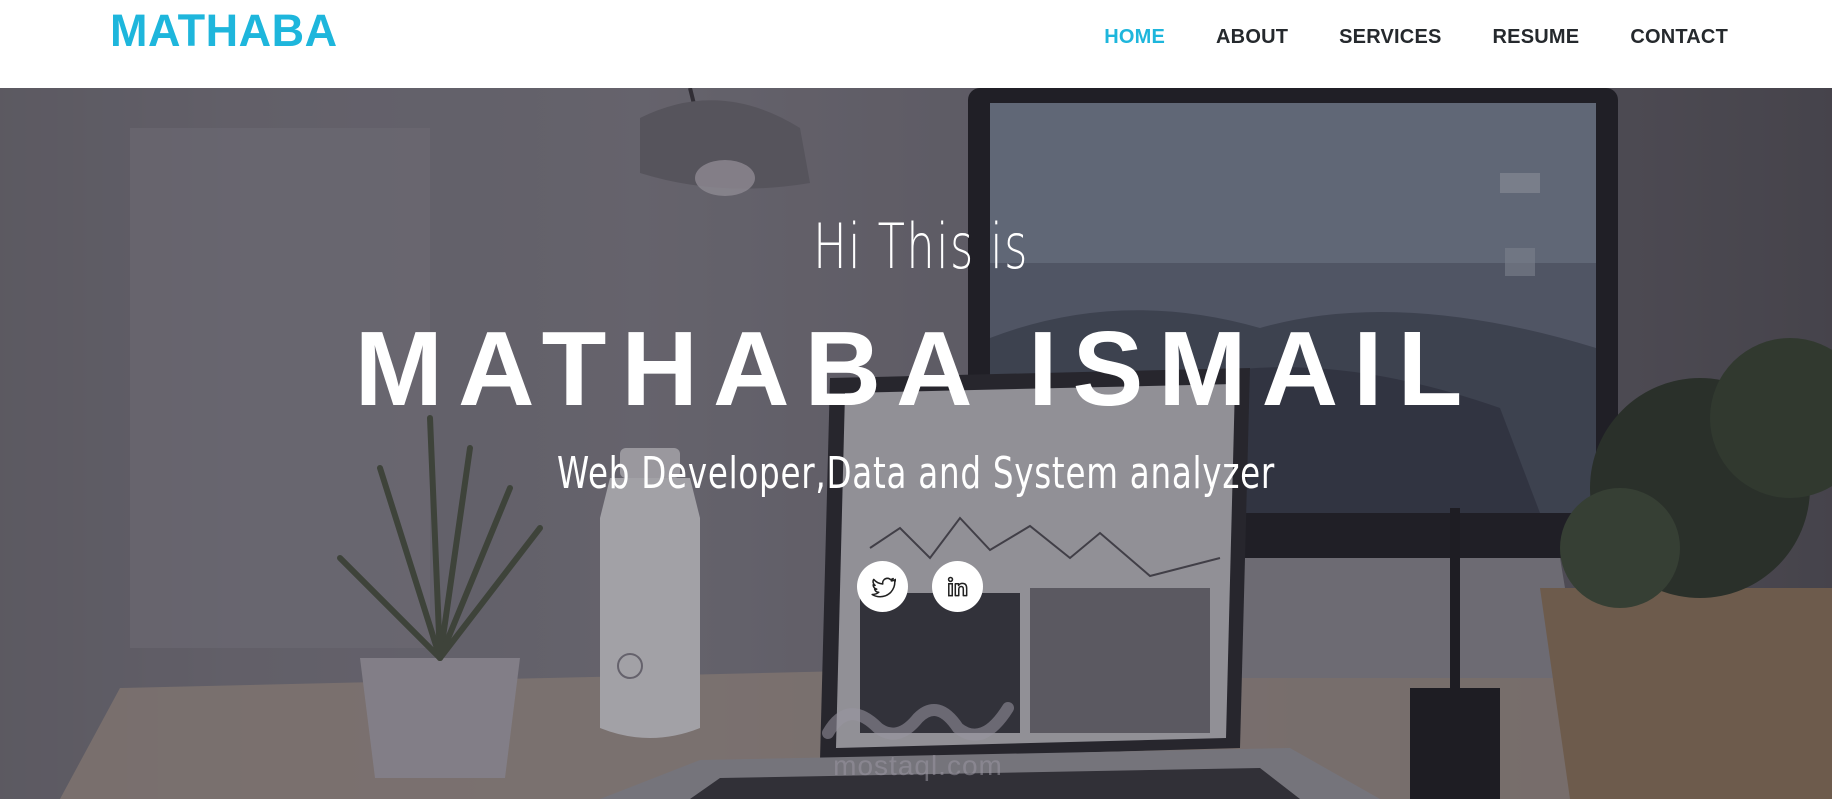 Image resolution: width=1832 pixels, height=799 pixels. What do you see at coordinates (918, 765) in the screenshot?
I see `watermark-text: mostaql.com` at bounding box center [918, 765].